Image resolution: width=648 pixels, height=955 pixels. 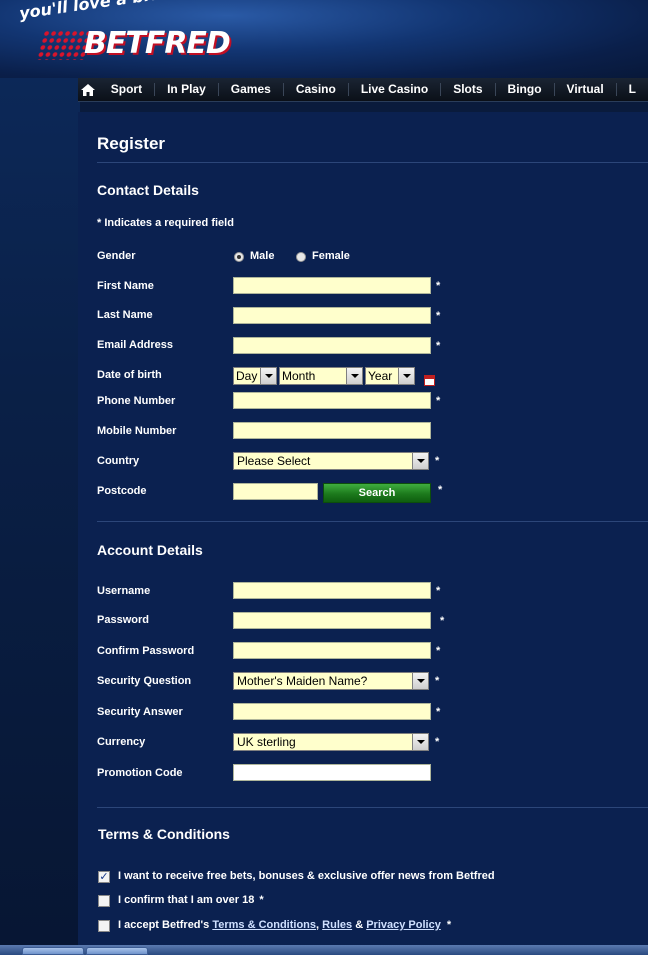 I want to click on nav-games: Games, so click(x=250, y=89).